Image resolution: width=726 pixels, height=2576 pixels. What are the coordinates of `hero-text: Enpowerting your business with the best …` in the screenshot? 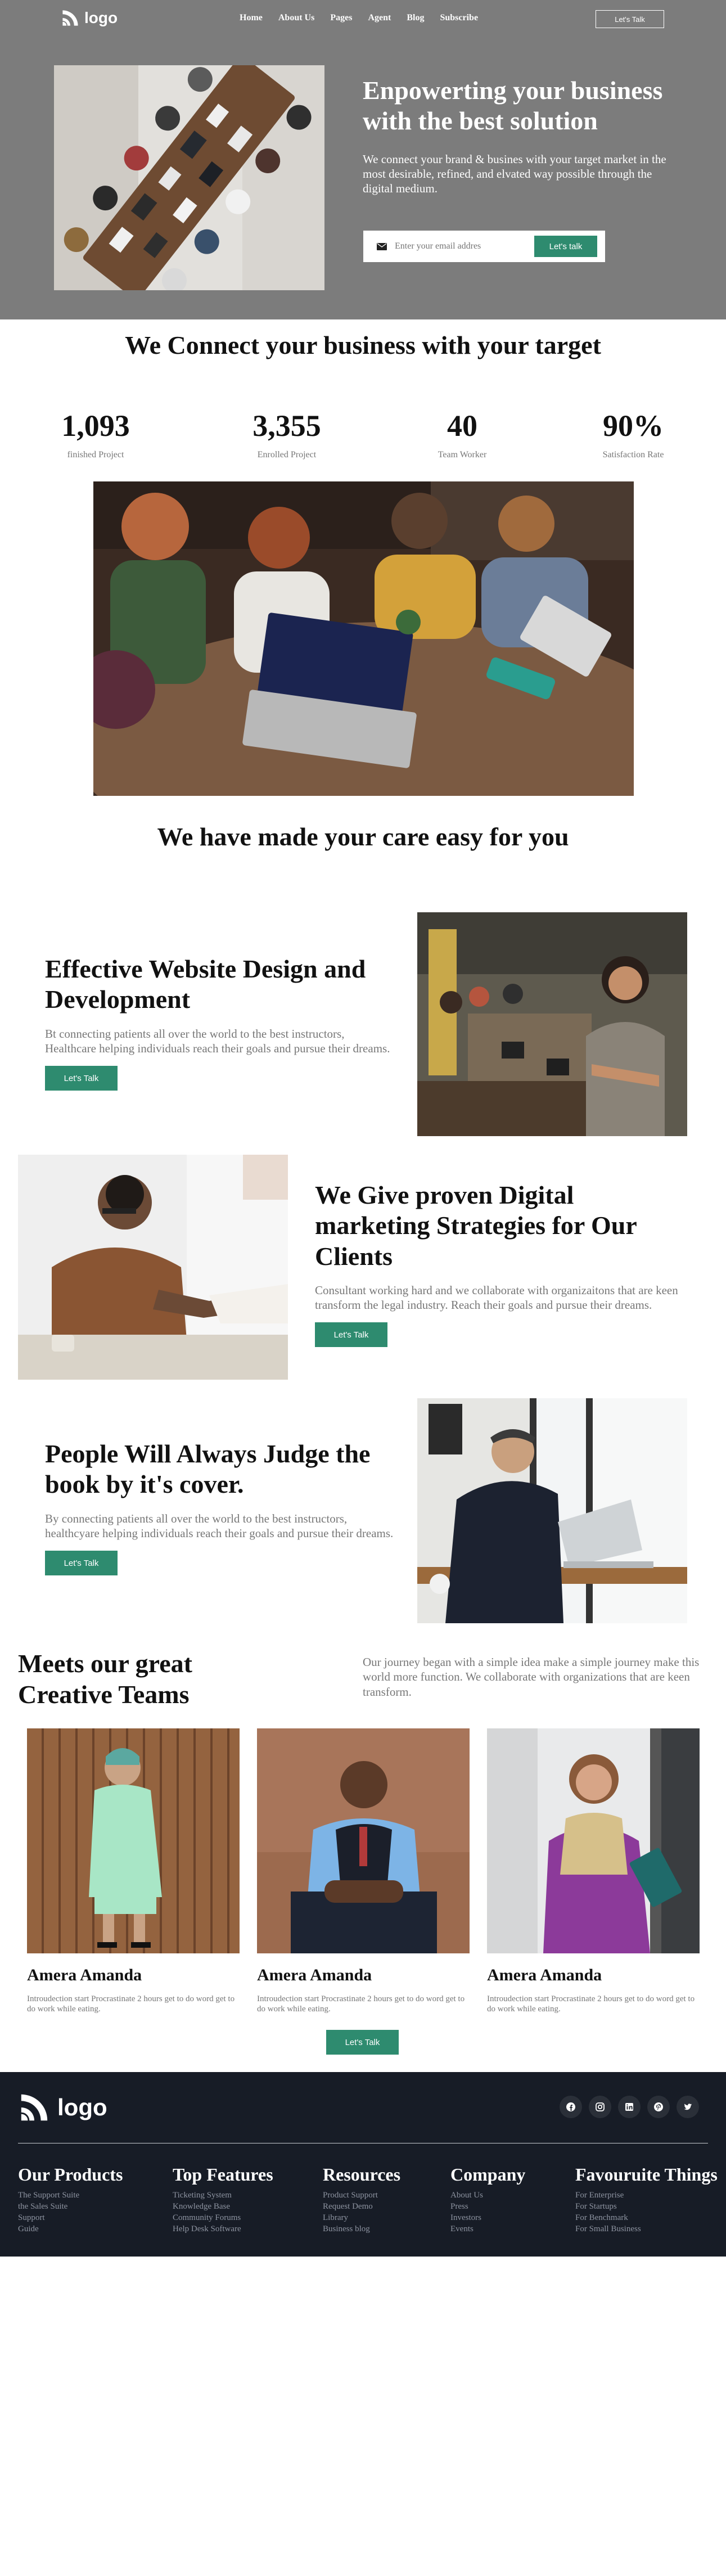 It's located at (514, 135).